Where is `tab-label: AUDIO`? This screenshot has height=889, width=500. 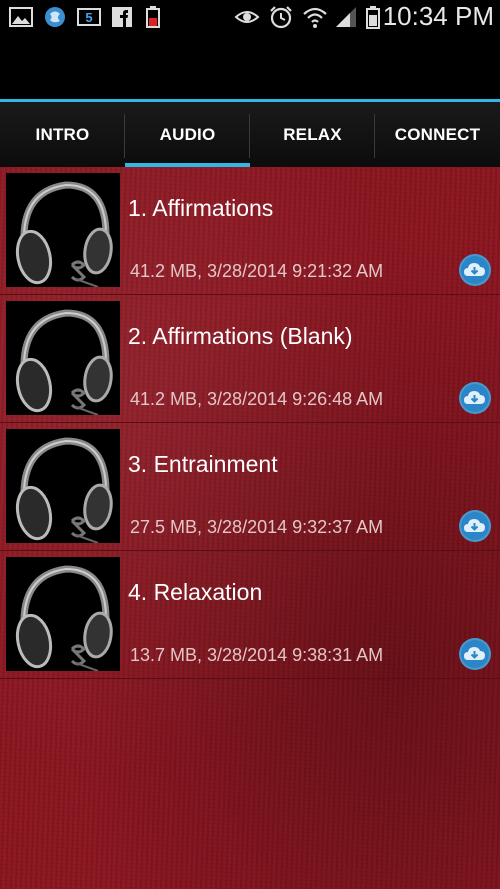 tab-label: AUDIO is located at coordinates (187, 134).